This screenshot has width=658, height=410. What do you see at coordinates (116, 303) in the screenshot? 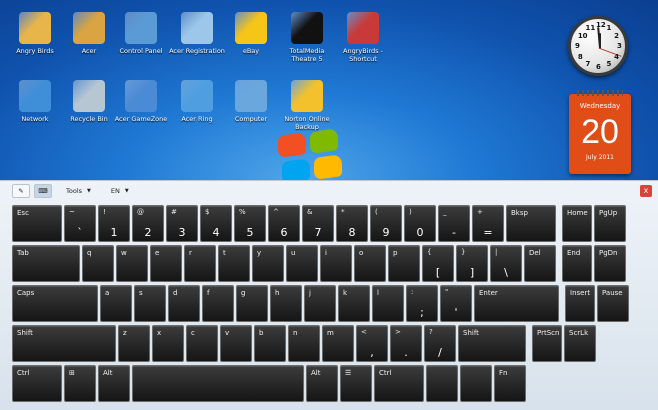
I see `key: a` at bounding box center [116, 303].